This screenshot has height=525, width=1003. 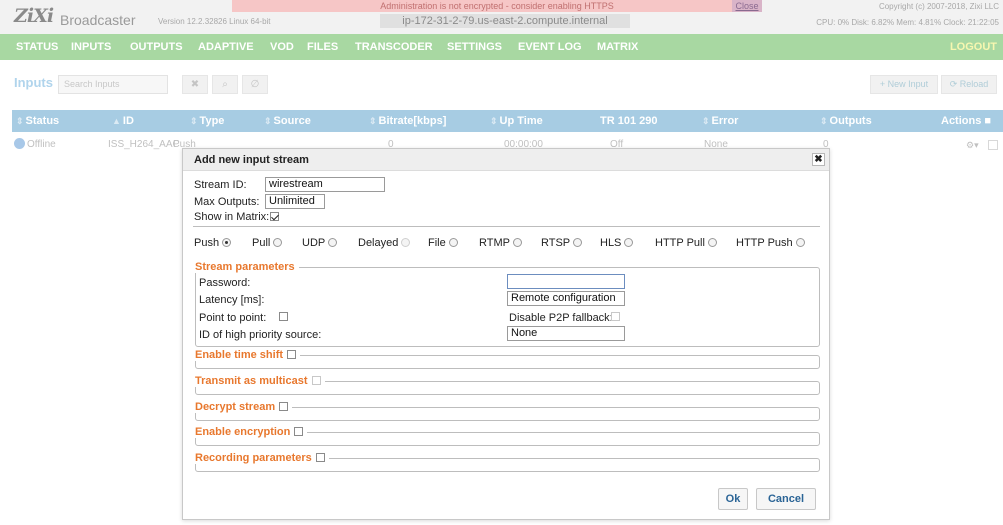 I want to click on protocol-hls: HLS, so click(x=617, y=243).